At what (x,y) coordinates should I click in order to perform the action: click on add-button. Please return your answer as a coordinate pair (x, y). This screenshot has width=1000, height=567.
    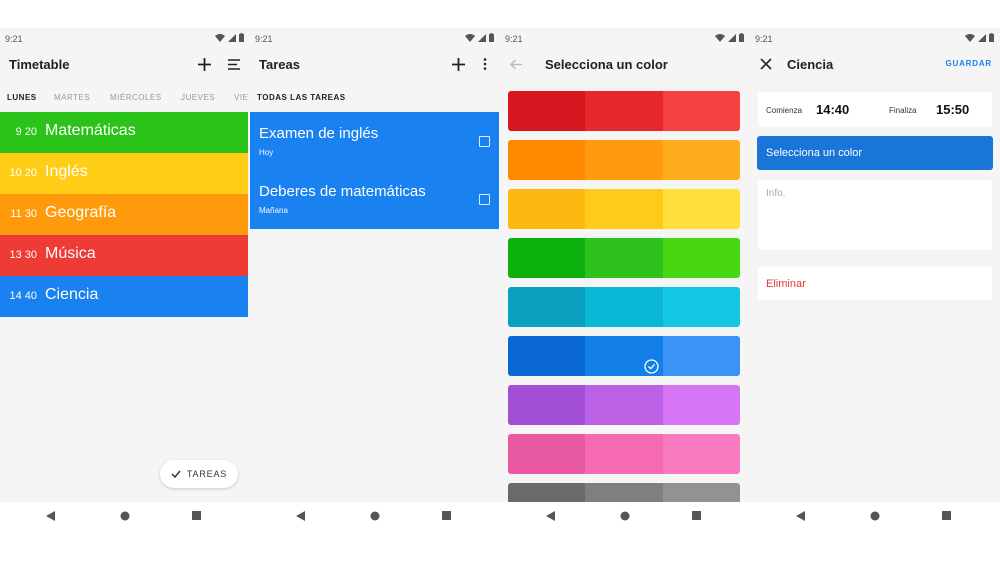
    Looking at the image, I should click on (204, 64).